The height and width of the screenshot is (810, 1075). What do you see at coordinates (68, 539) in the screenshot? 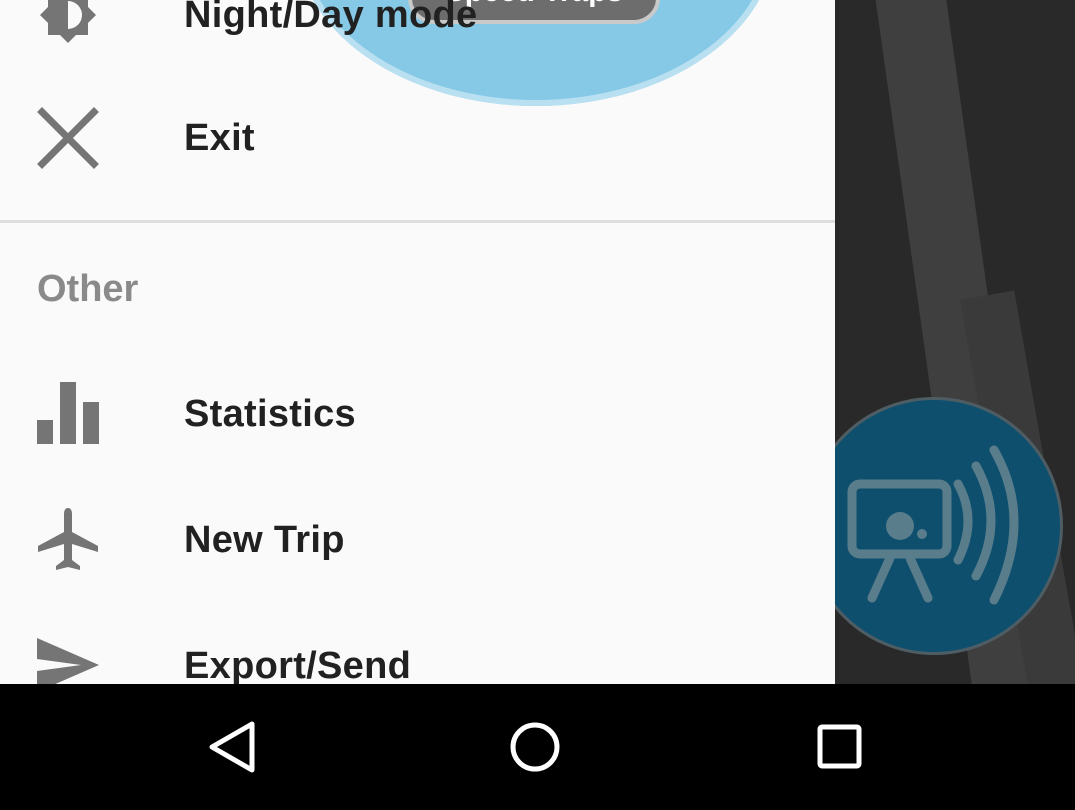
I see `airplane-icon` at bounding box center [68, 539].